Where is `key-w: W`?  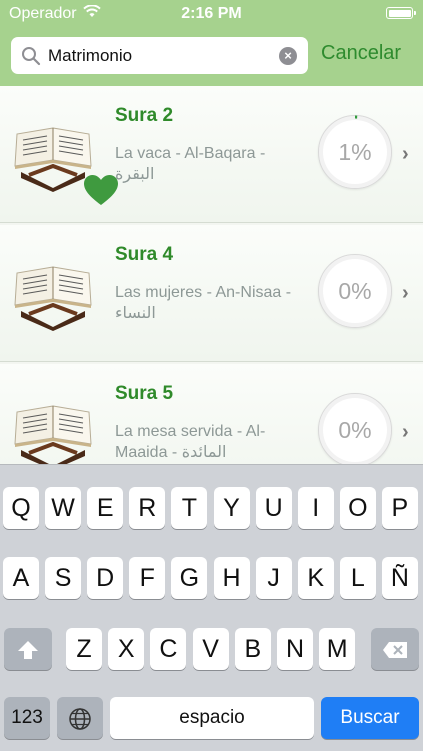 key-w: W is located at coordinates (63, 508).